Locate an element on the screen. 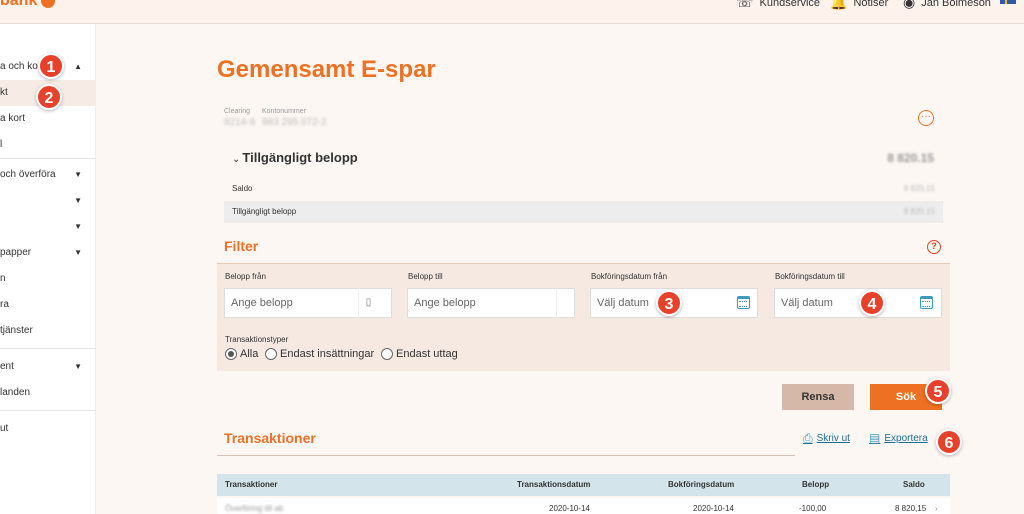 Image resolution: width=1024 pixels, height=514 pixels. available-amount: 8 820.15 is located at coordinates (910, 158).